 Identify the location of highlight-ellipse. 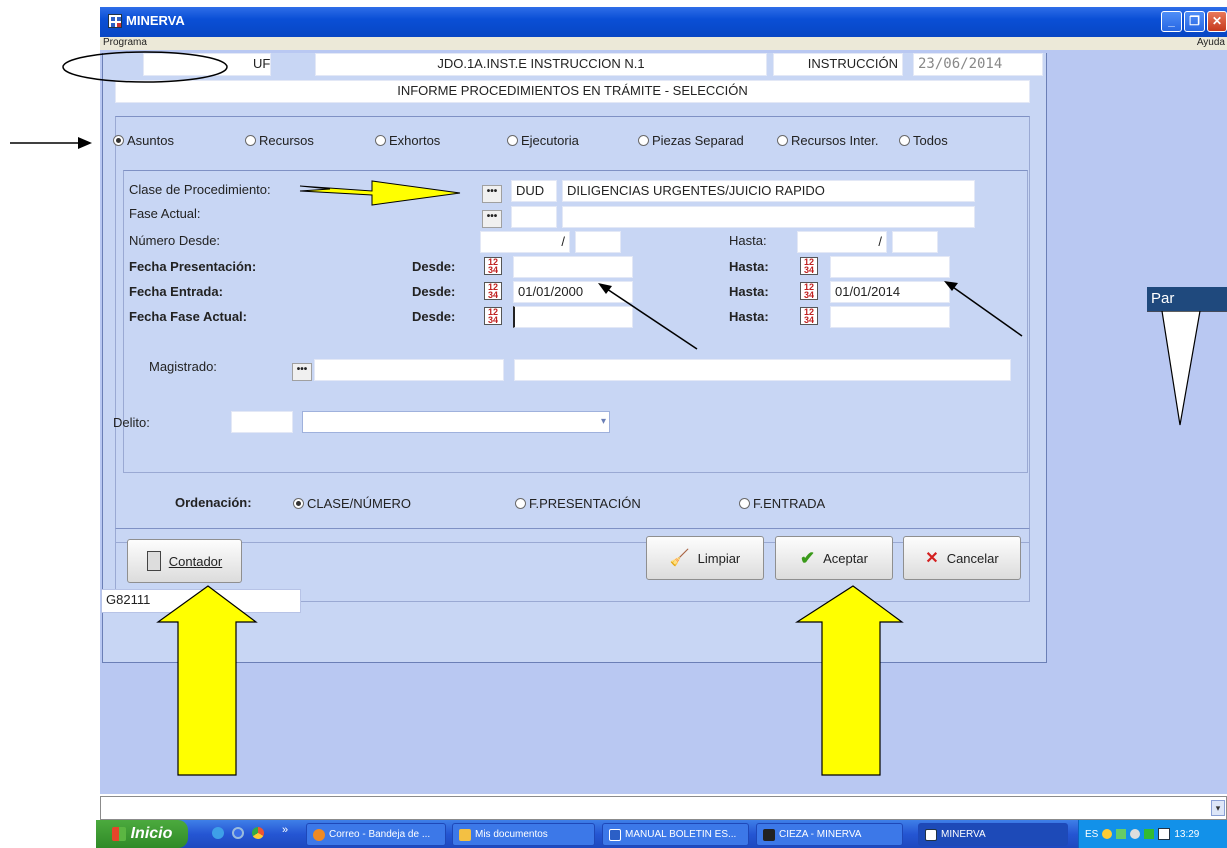
(145, 67).